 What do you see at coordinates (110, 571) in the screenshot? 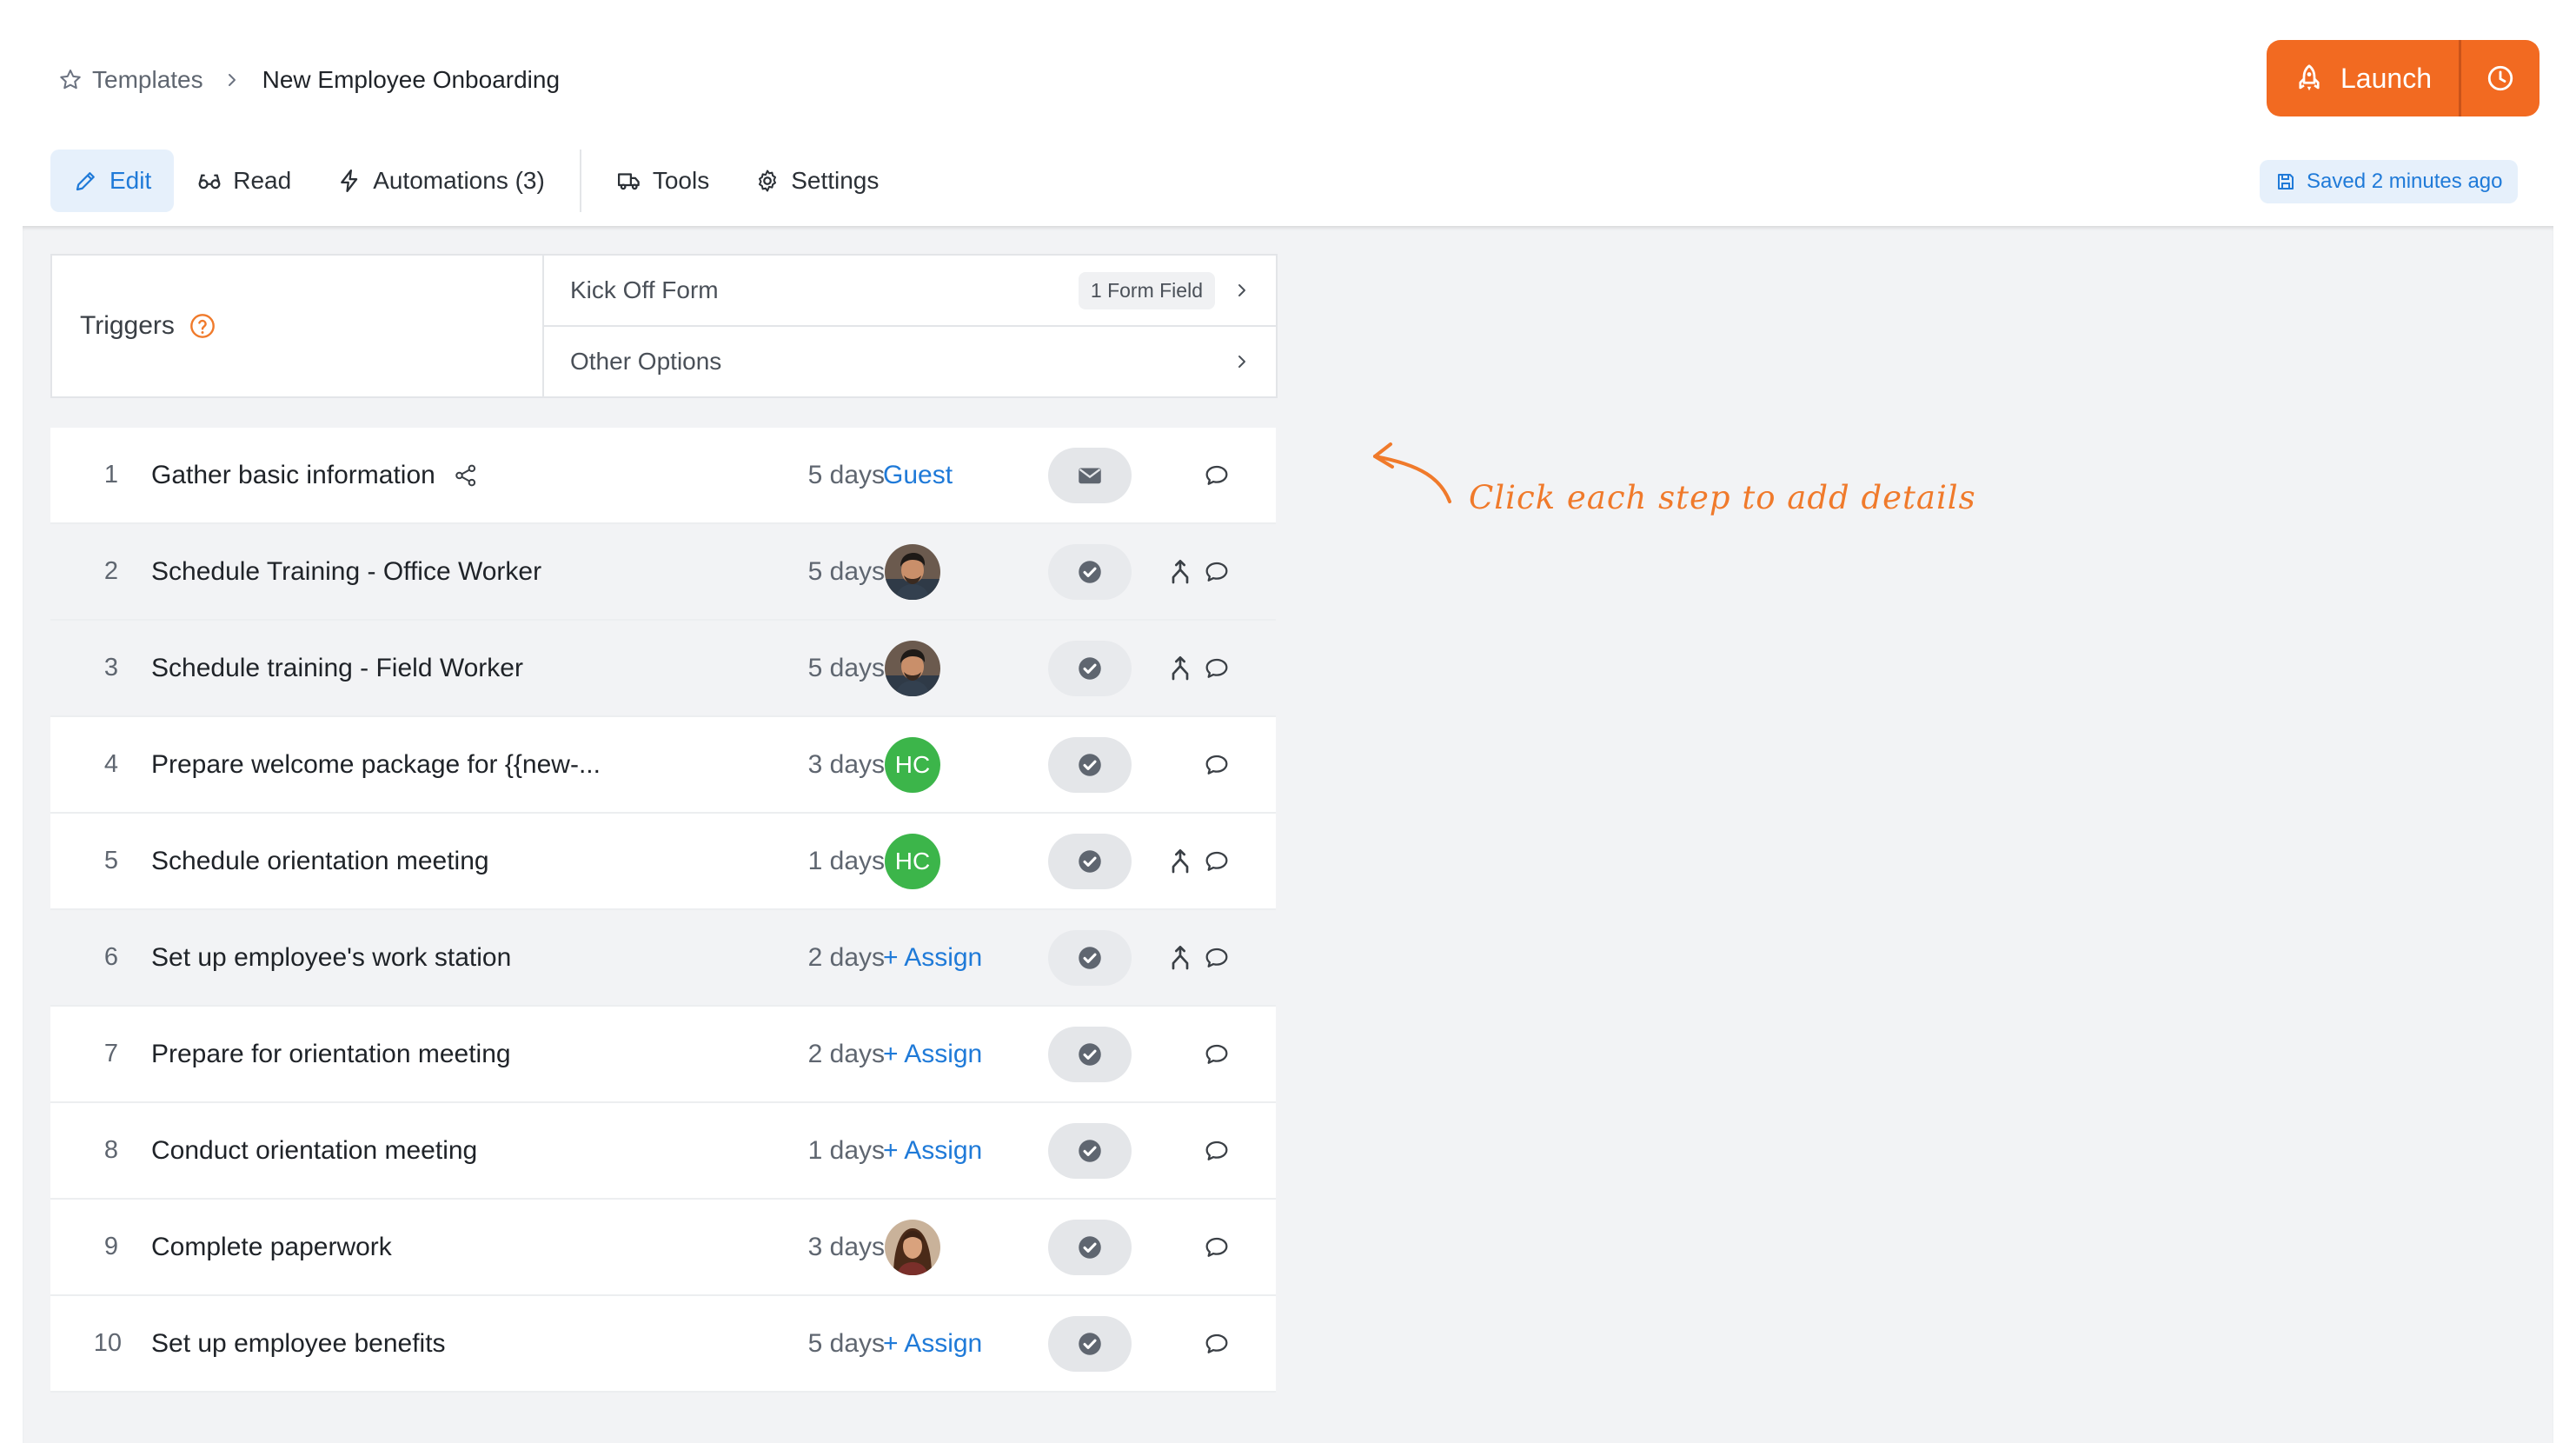
I see `step-number: 2` at bounding box center [110, 571].